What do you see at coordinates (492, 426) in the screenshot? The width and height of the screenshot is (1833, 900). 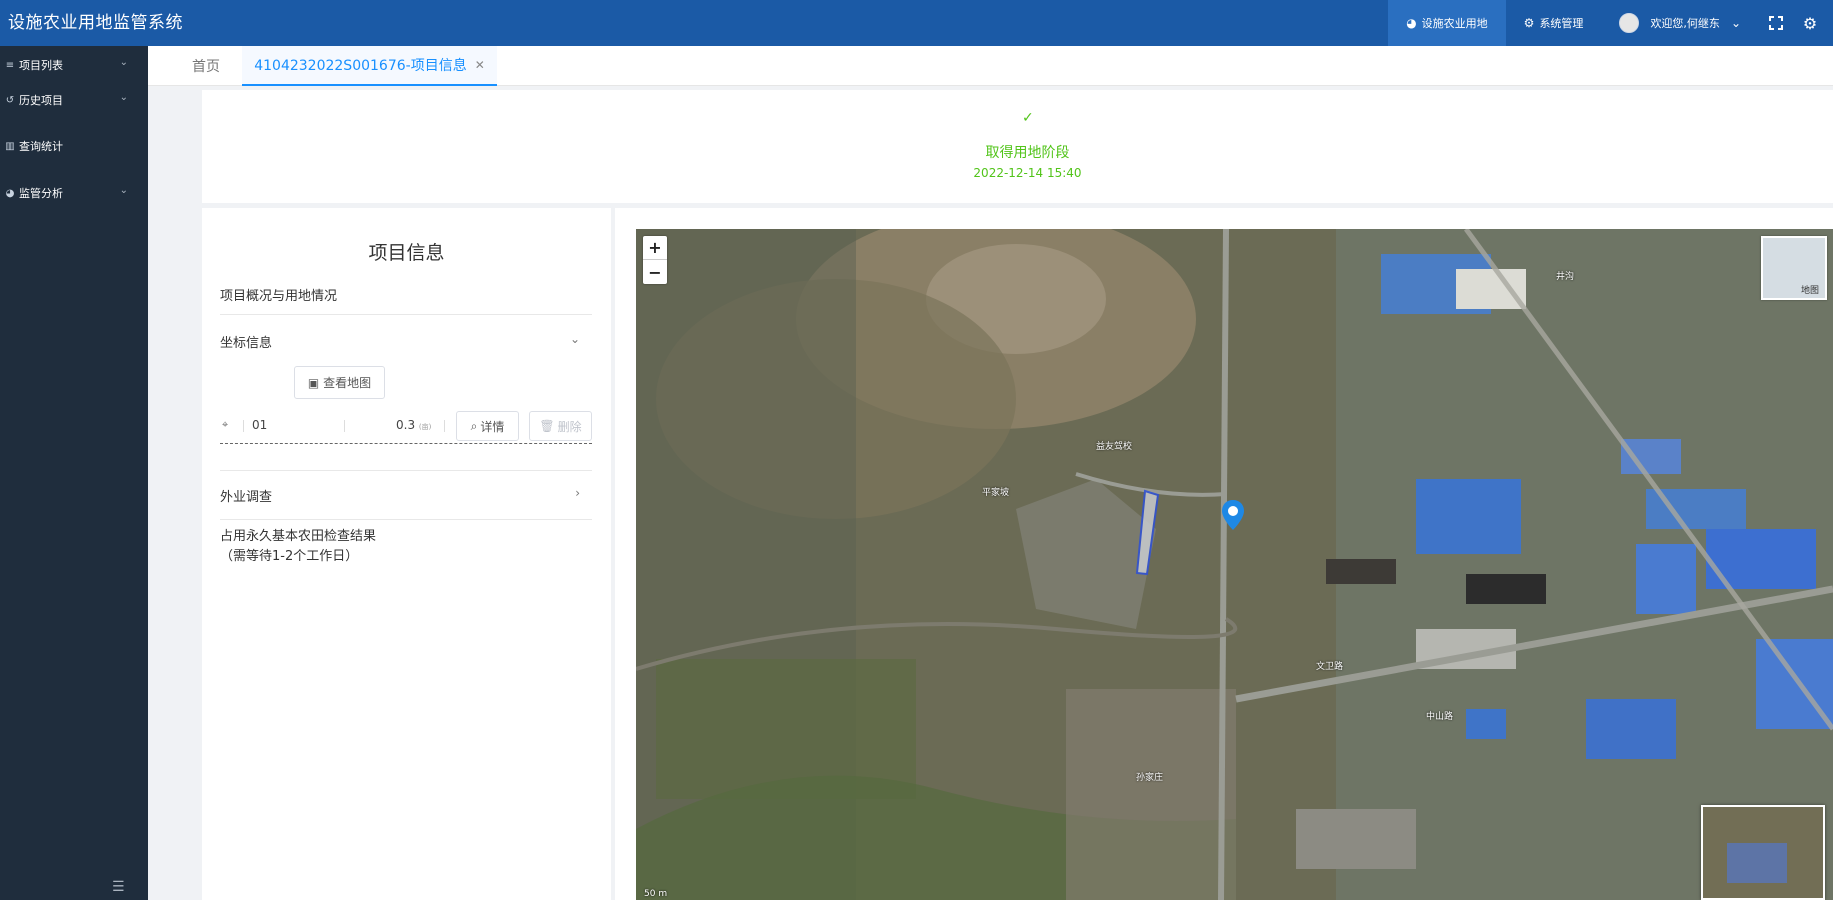 I see `detail-label: 详情` at bounding box center [492, 426].